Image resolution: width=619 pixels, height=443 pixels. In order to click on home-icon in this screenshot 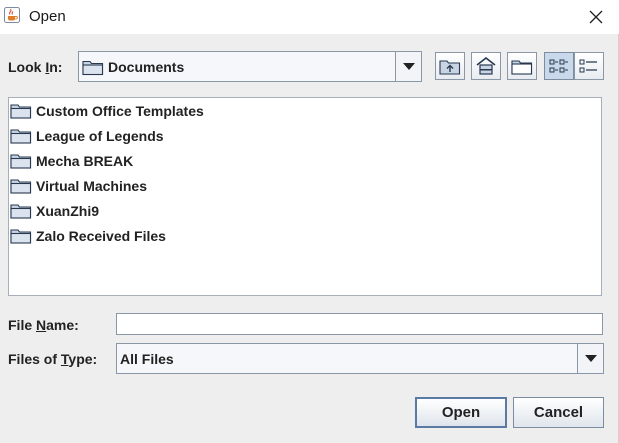, I will do `click(486, 65)`.